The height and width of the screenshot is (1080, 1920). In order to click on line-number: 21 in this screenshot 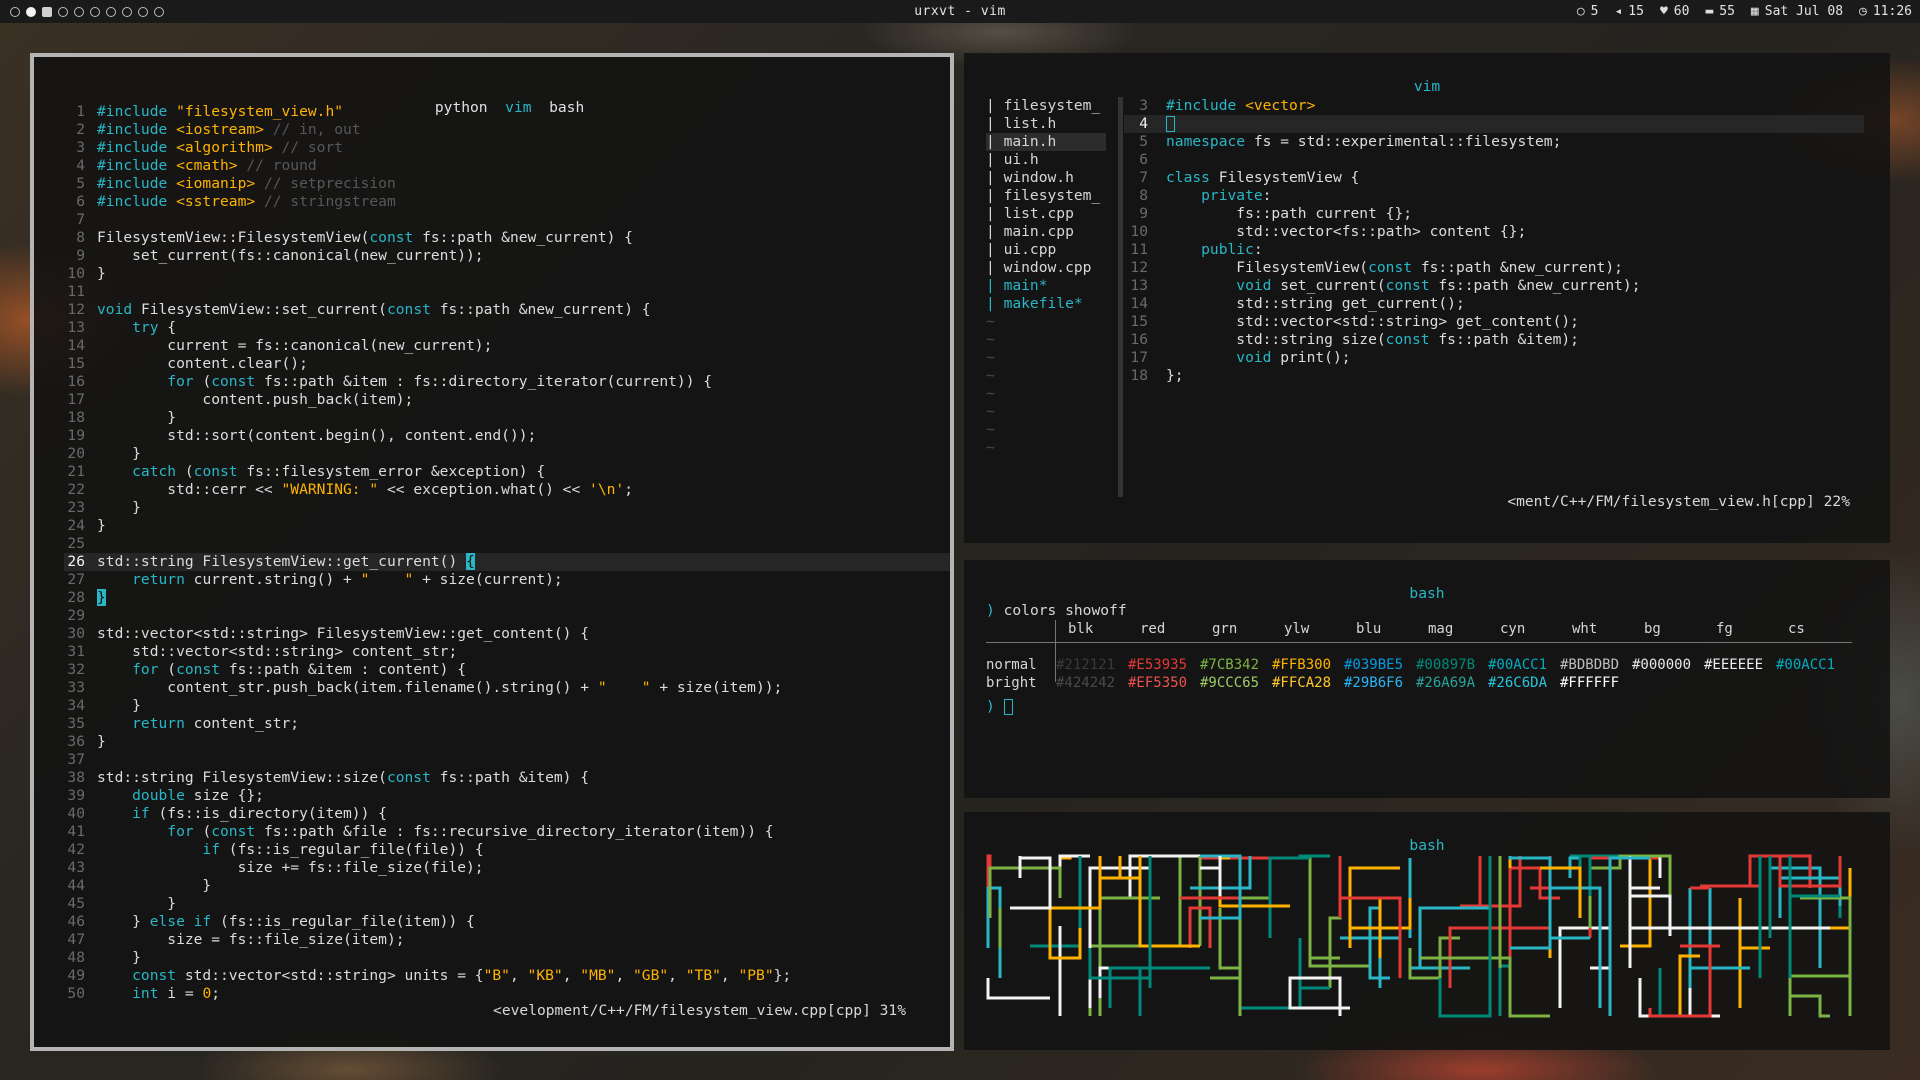, I will do `click(76, 471)`.